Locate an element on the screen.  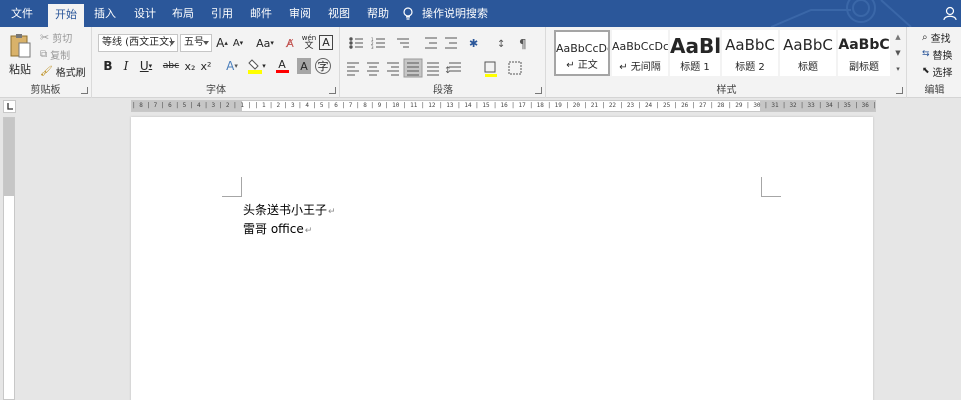
highlighter-icon is located at coordinates (255, 66).